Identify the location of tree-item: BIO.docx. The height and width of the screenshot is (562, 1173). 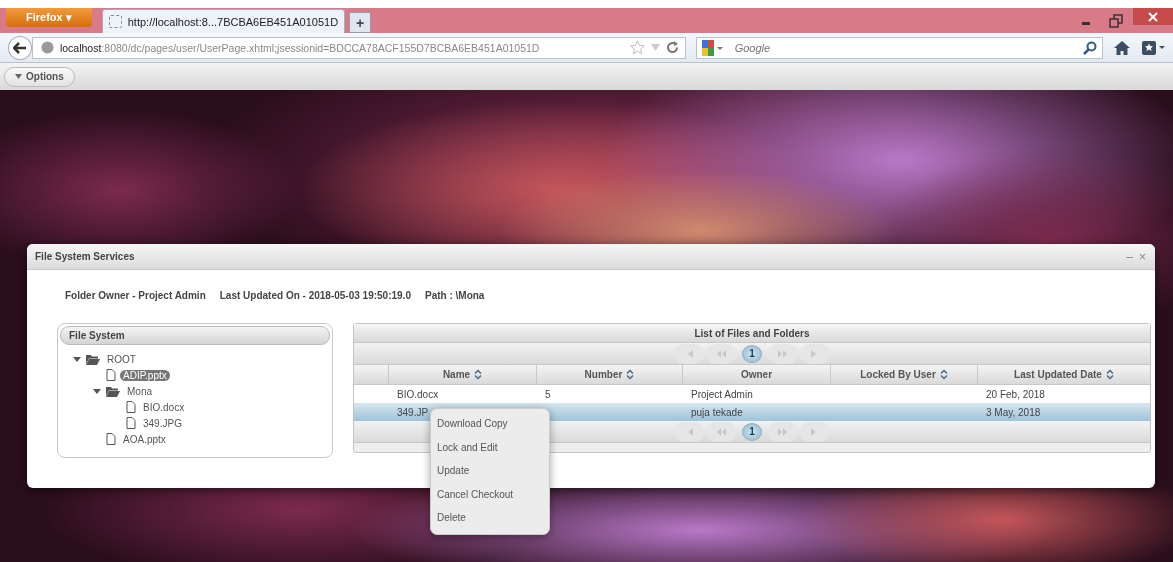
(164, 407).